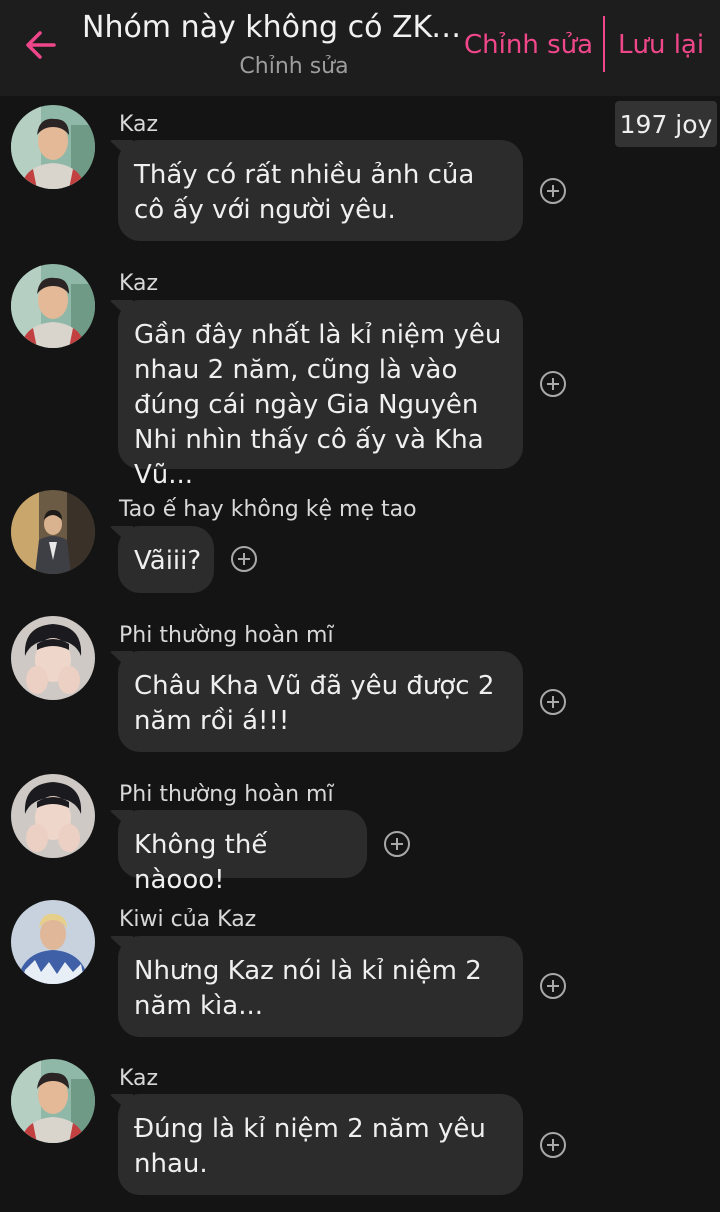 The width and height of the screenshot is (720, 1212). What do you see at coordinates (268, 509) in the screenshot?
I see `sender-name: Tao ế hay không kệ mẹ tao` at bounding box center [268, 509].